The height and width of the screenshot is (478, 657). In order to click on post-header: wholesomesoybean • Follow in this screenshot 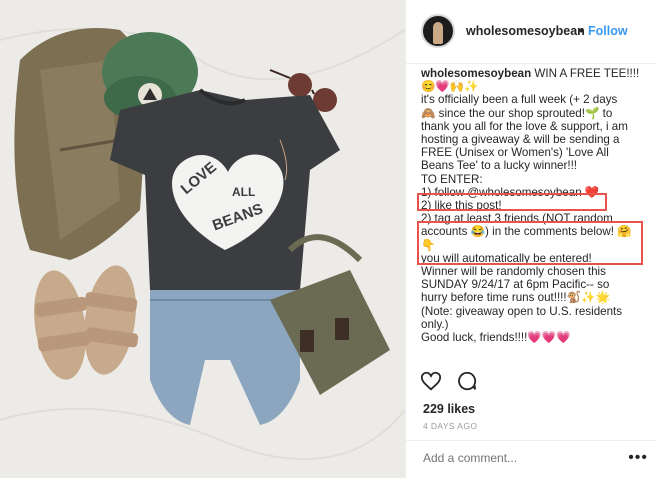, I will do `click(531, 32)`.